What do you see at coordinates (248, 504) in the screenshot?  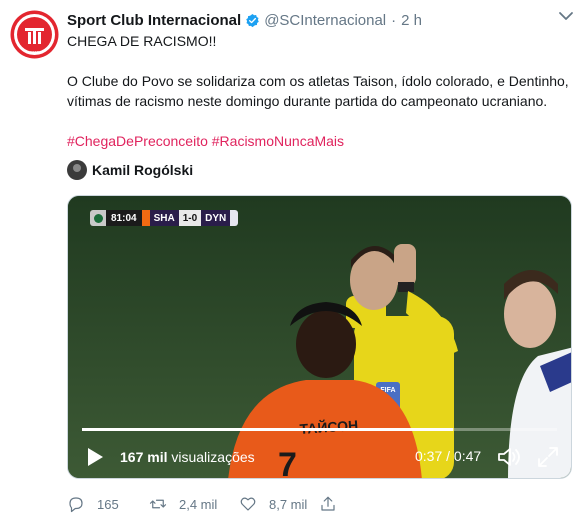 I see `heart-icon` at bounding box center [248, 504].